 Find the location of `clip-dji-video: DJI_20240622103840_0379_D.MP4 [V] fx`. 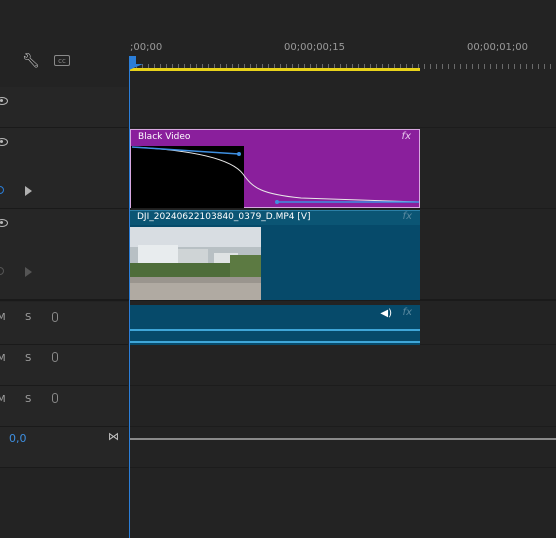

clip-dji-video: DJI_20240622103840_0379_D.MP4 [V] fx is located at coordinates (275, 255).